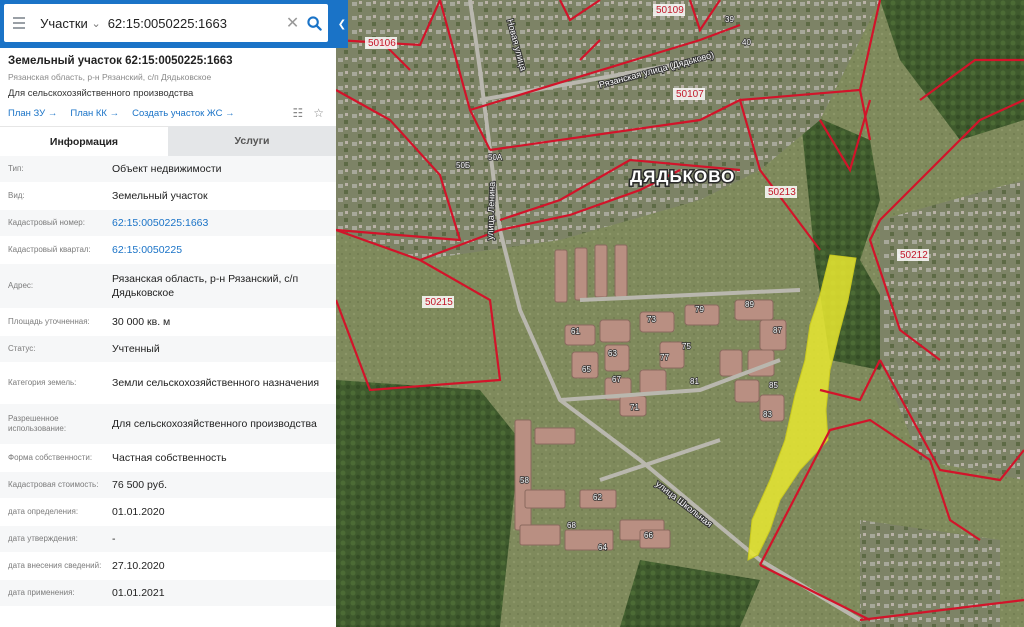  I want to click on svg-text: 50А, so click(495, 157).